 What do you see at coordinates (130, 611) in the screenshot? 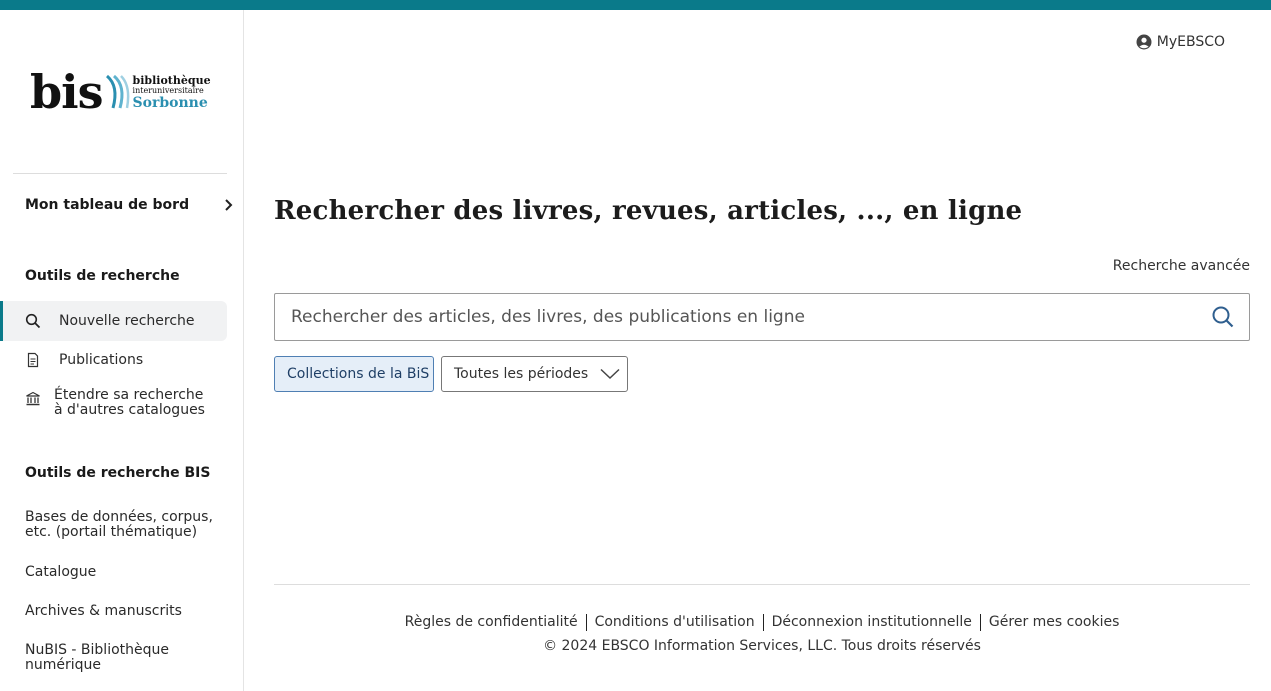
I see `sidebar-link-archives: Archives & manuscrits` at bounding box center [130, 611].